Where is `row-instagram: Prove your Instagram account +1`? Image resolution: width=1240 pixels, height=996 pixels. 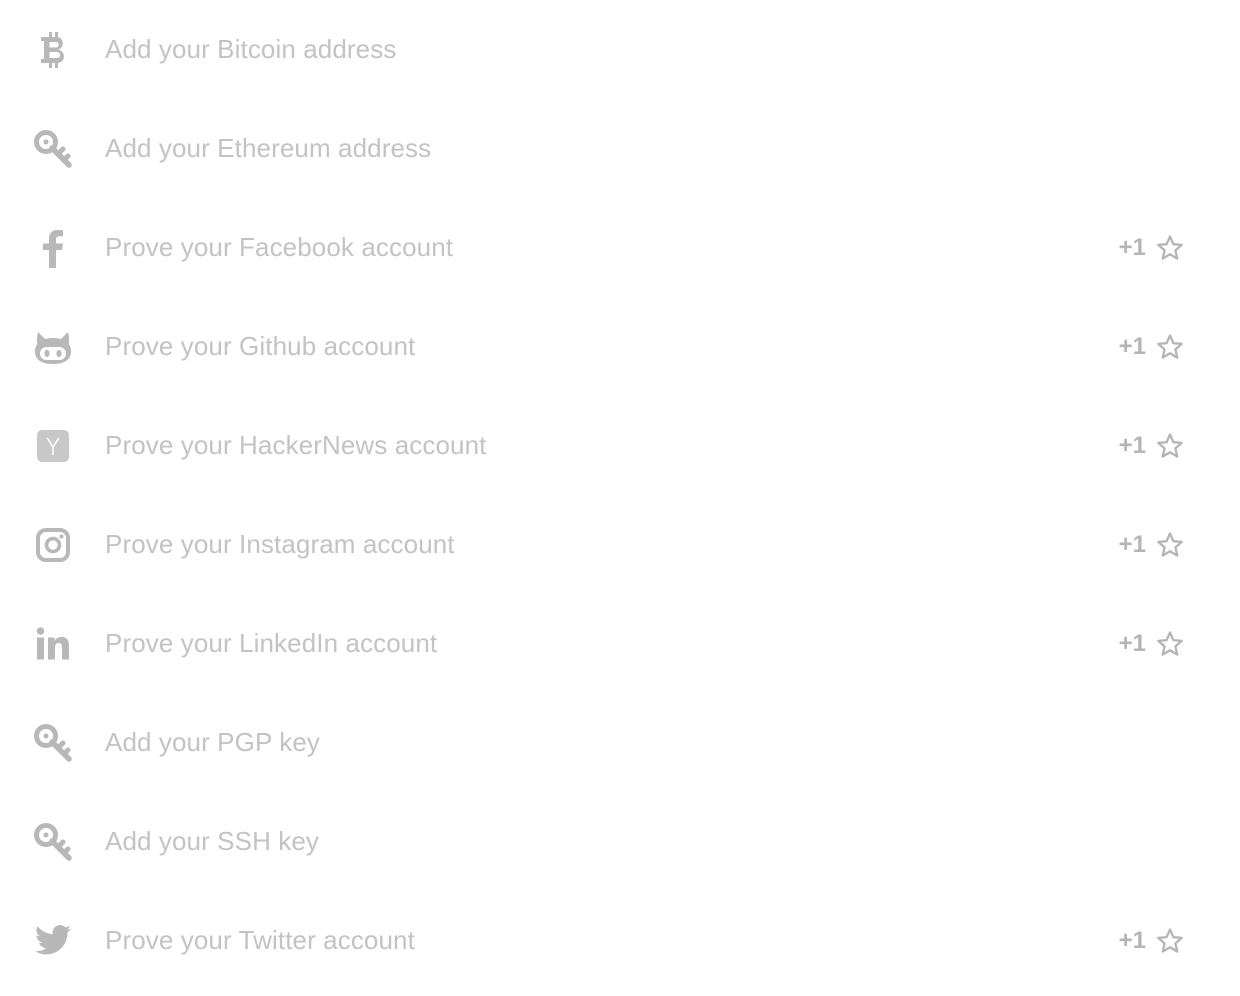 row-instagram: Prove your Instagram account +1 is located at coordinates (620, 544).